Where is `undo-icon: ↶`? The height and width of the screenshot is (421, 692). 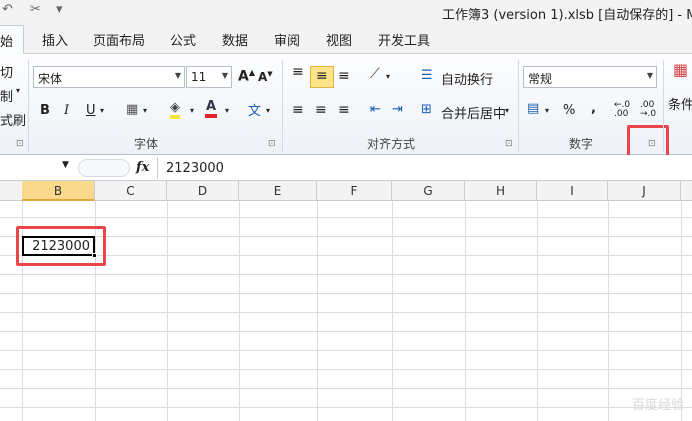
undo-icon: ↶ is located at coordinates (7, 9).